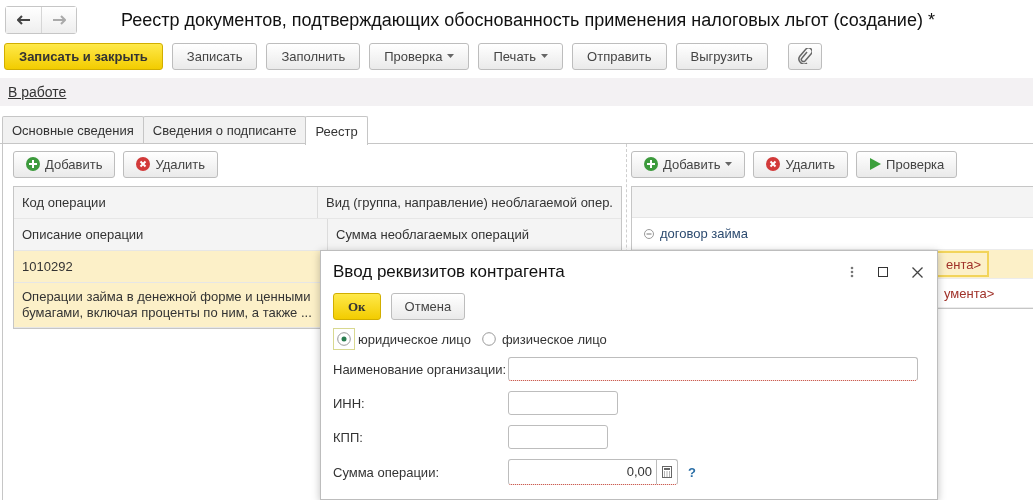 This screenshot has height=500, width=1033. I want to click on toolbar-button: Выгрузить, so click(721, 56).